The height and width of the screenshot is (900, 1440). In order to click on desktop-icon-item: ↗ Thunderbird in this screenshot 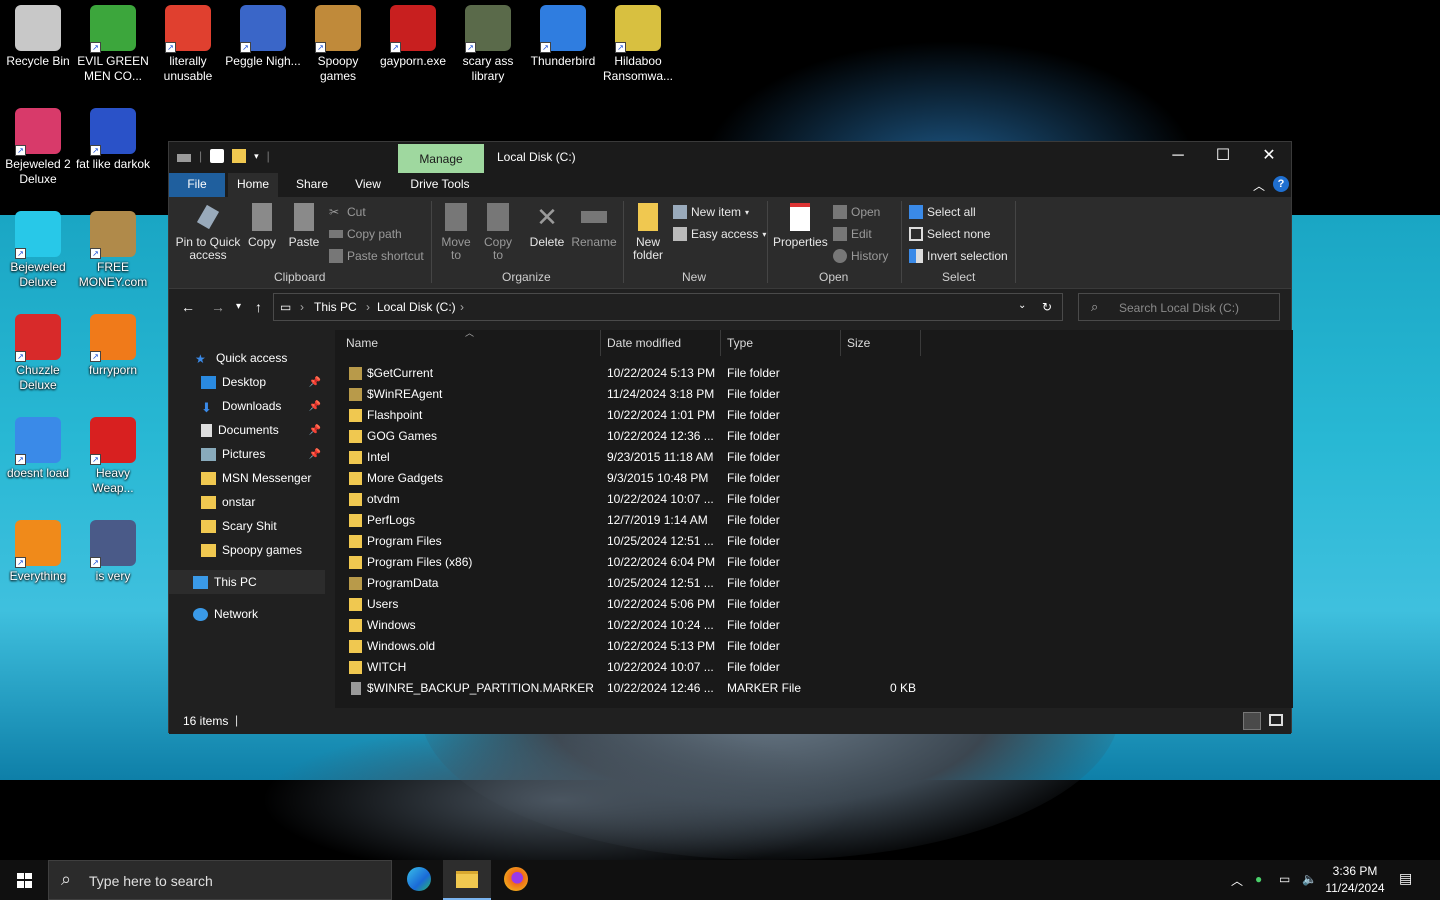, I will do `click(563, 37)`.